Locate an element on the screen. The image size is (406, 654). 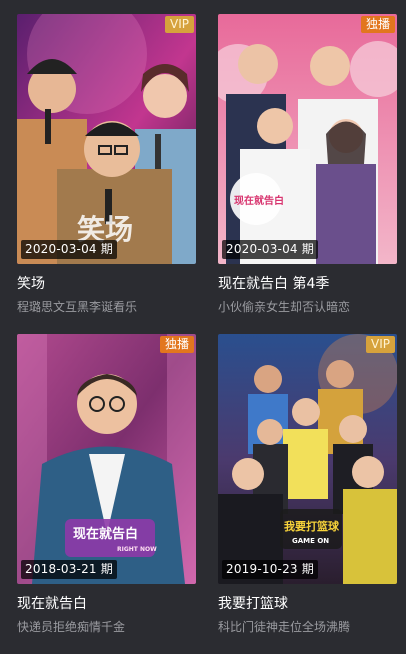
show-title: 现在就告白 is located at coordinates (106, 604).